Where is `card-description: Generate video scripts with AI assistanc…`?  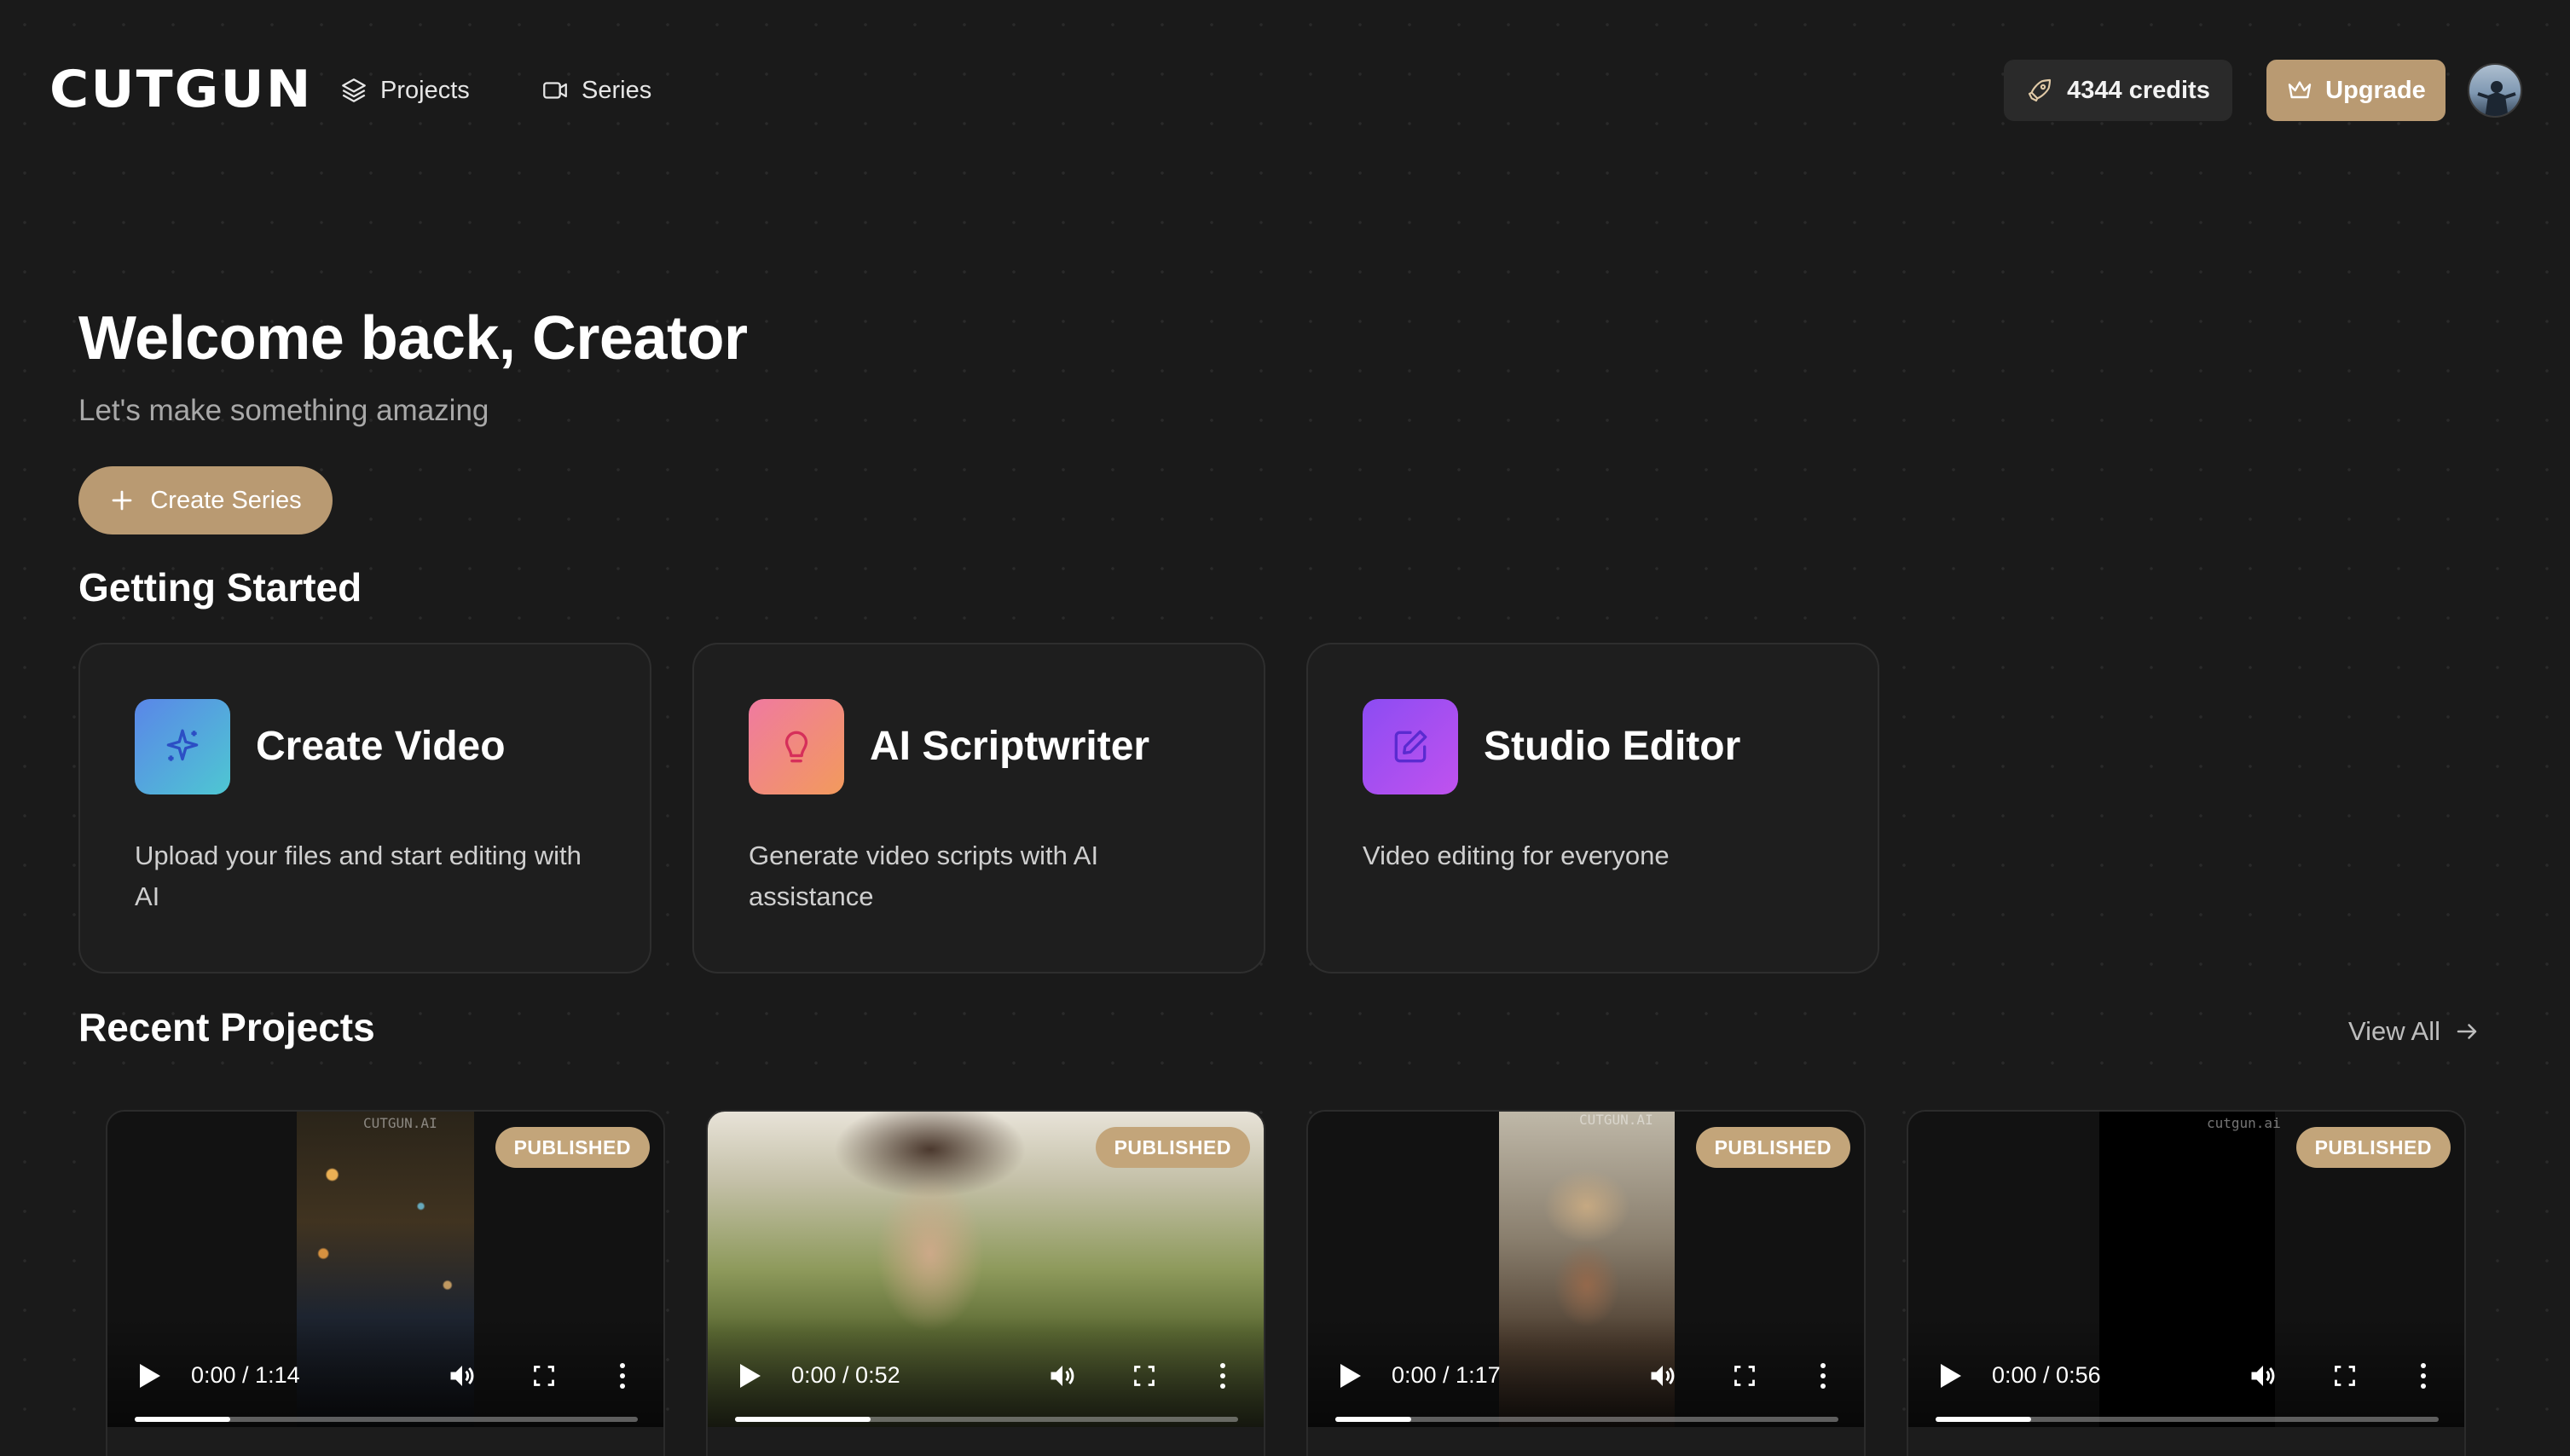
card-description: Generate video scripts with AI assistanc… is located at coordinates (924, 876).